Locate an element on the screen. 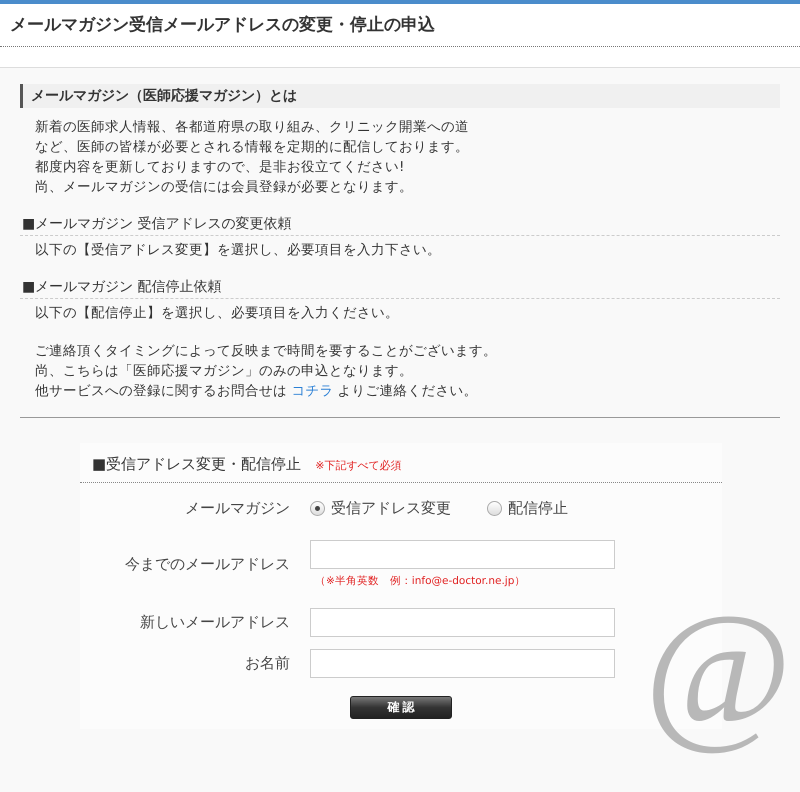 The height and width of the screenshot is (792, 800). field-label: 新しいメールアドレス is located at coordinates (214, 622).